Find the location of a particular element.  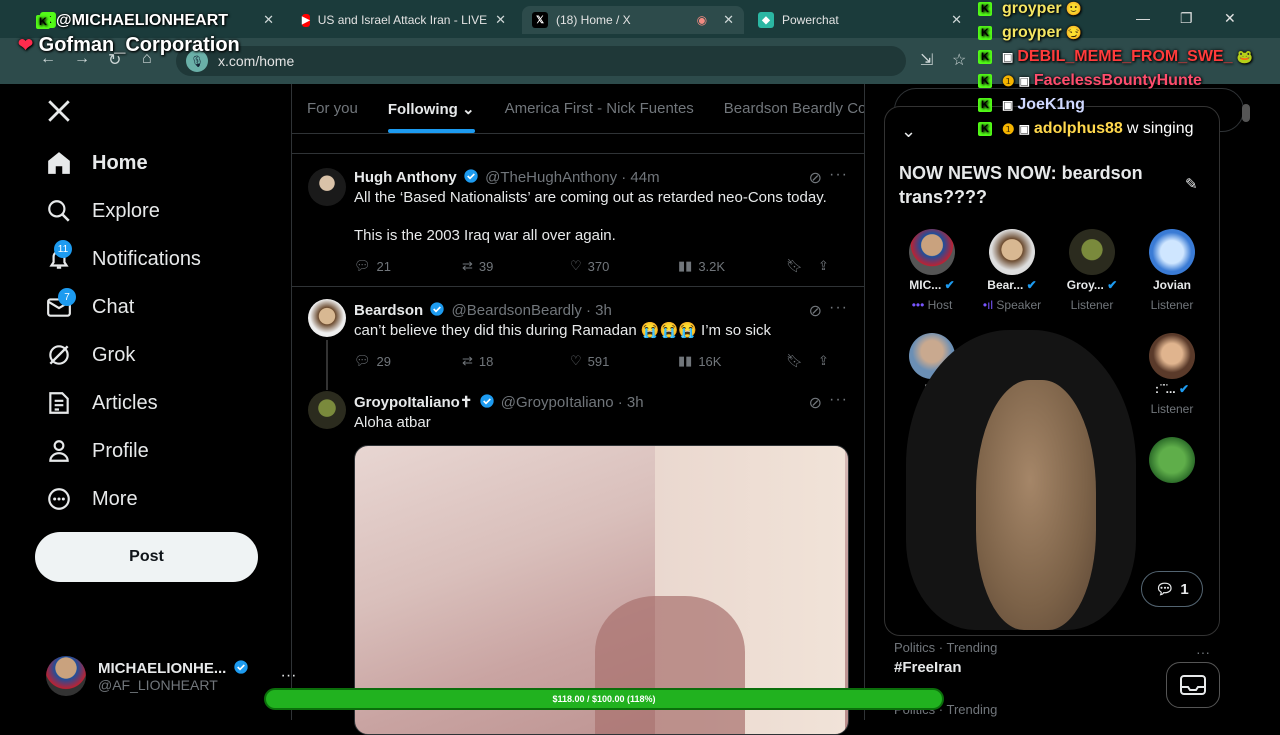

nav-more: More is located at coordinates (92, 499).